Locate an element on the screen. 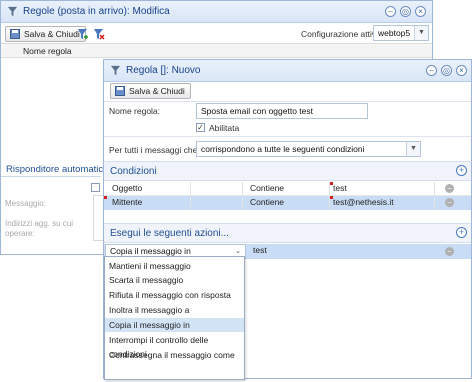 This screenshot has width=474, height=382. condition-value: test is located at coordinates (382, 189).